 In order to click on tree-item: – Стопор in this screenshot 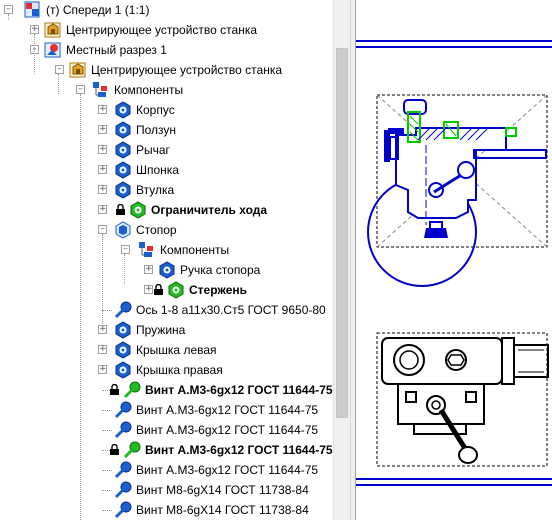, I will do `click(166, 230)`.